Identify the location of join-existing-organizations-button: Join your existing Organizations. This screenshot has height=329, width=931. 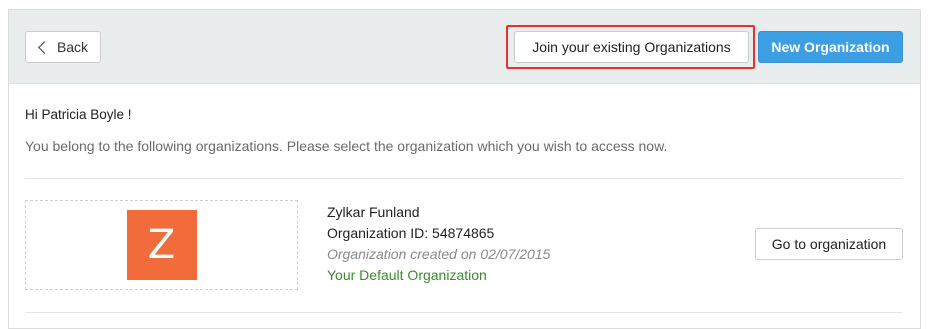
(631, 47).